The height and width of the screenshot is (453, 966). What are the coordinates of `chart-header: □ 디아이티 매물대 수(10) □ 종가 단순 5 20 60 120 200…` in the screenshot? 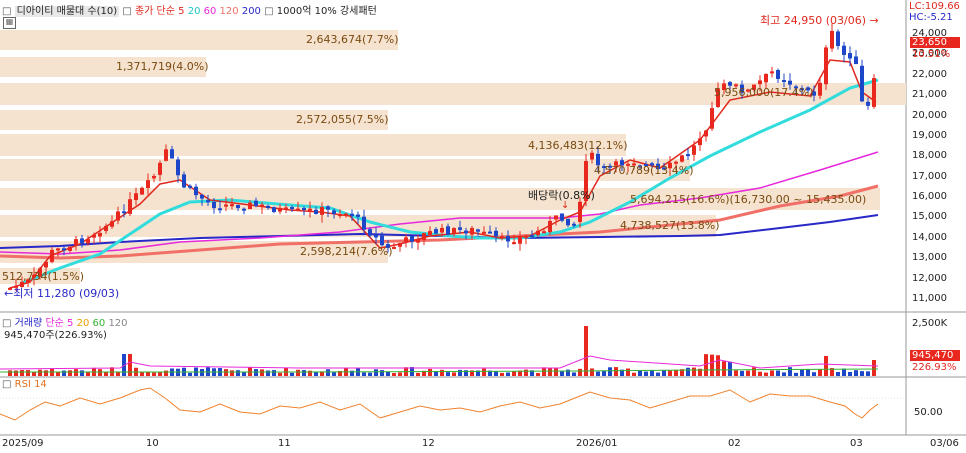 It's located at (189, 9).